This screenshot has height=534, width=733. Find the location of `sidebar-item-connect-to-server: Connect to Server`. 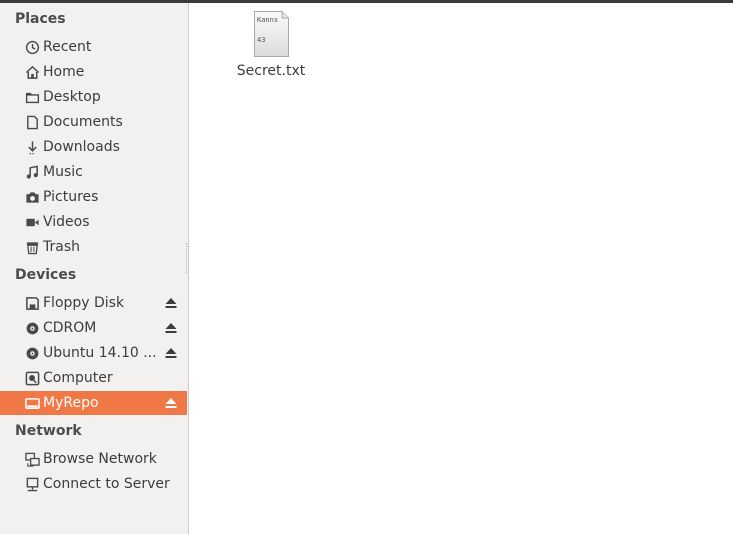

sidebar-item-connect-to-server: Connect to Server is located at coordinates (93, 484).